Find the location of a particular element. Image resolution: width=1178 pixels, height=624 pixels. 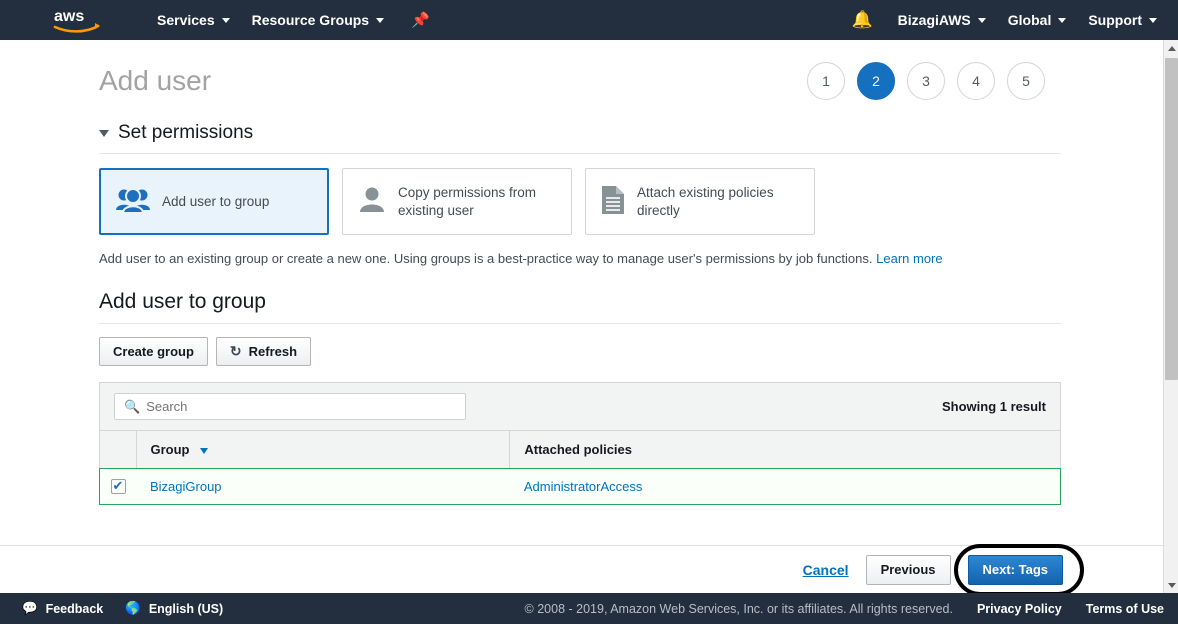

groups-table-toolbar: 🔍 Showing 1 result is located at coordinates (580, 406).